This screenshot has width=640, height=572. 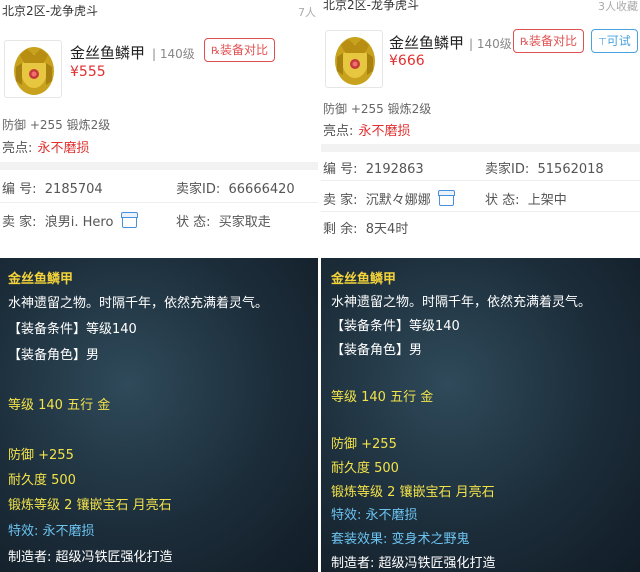 I want to click on seller-id-row: 卖家ID: 66666420, so click(x=235, y=187).